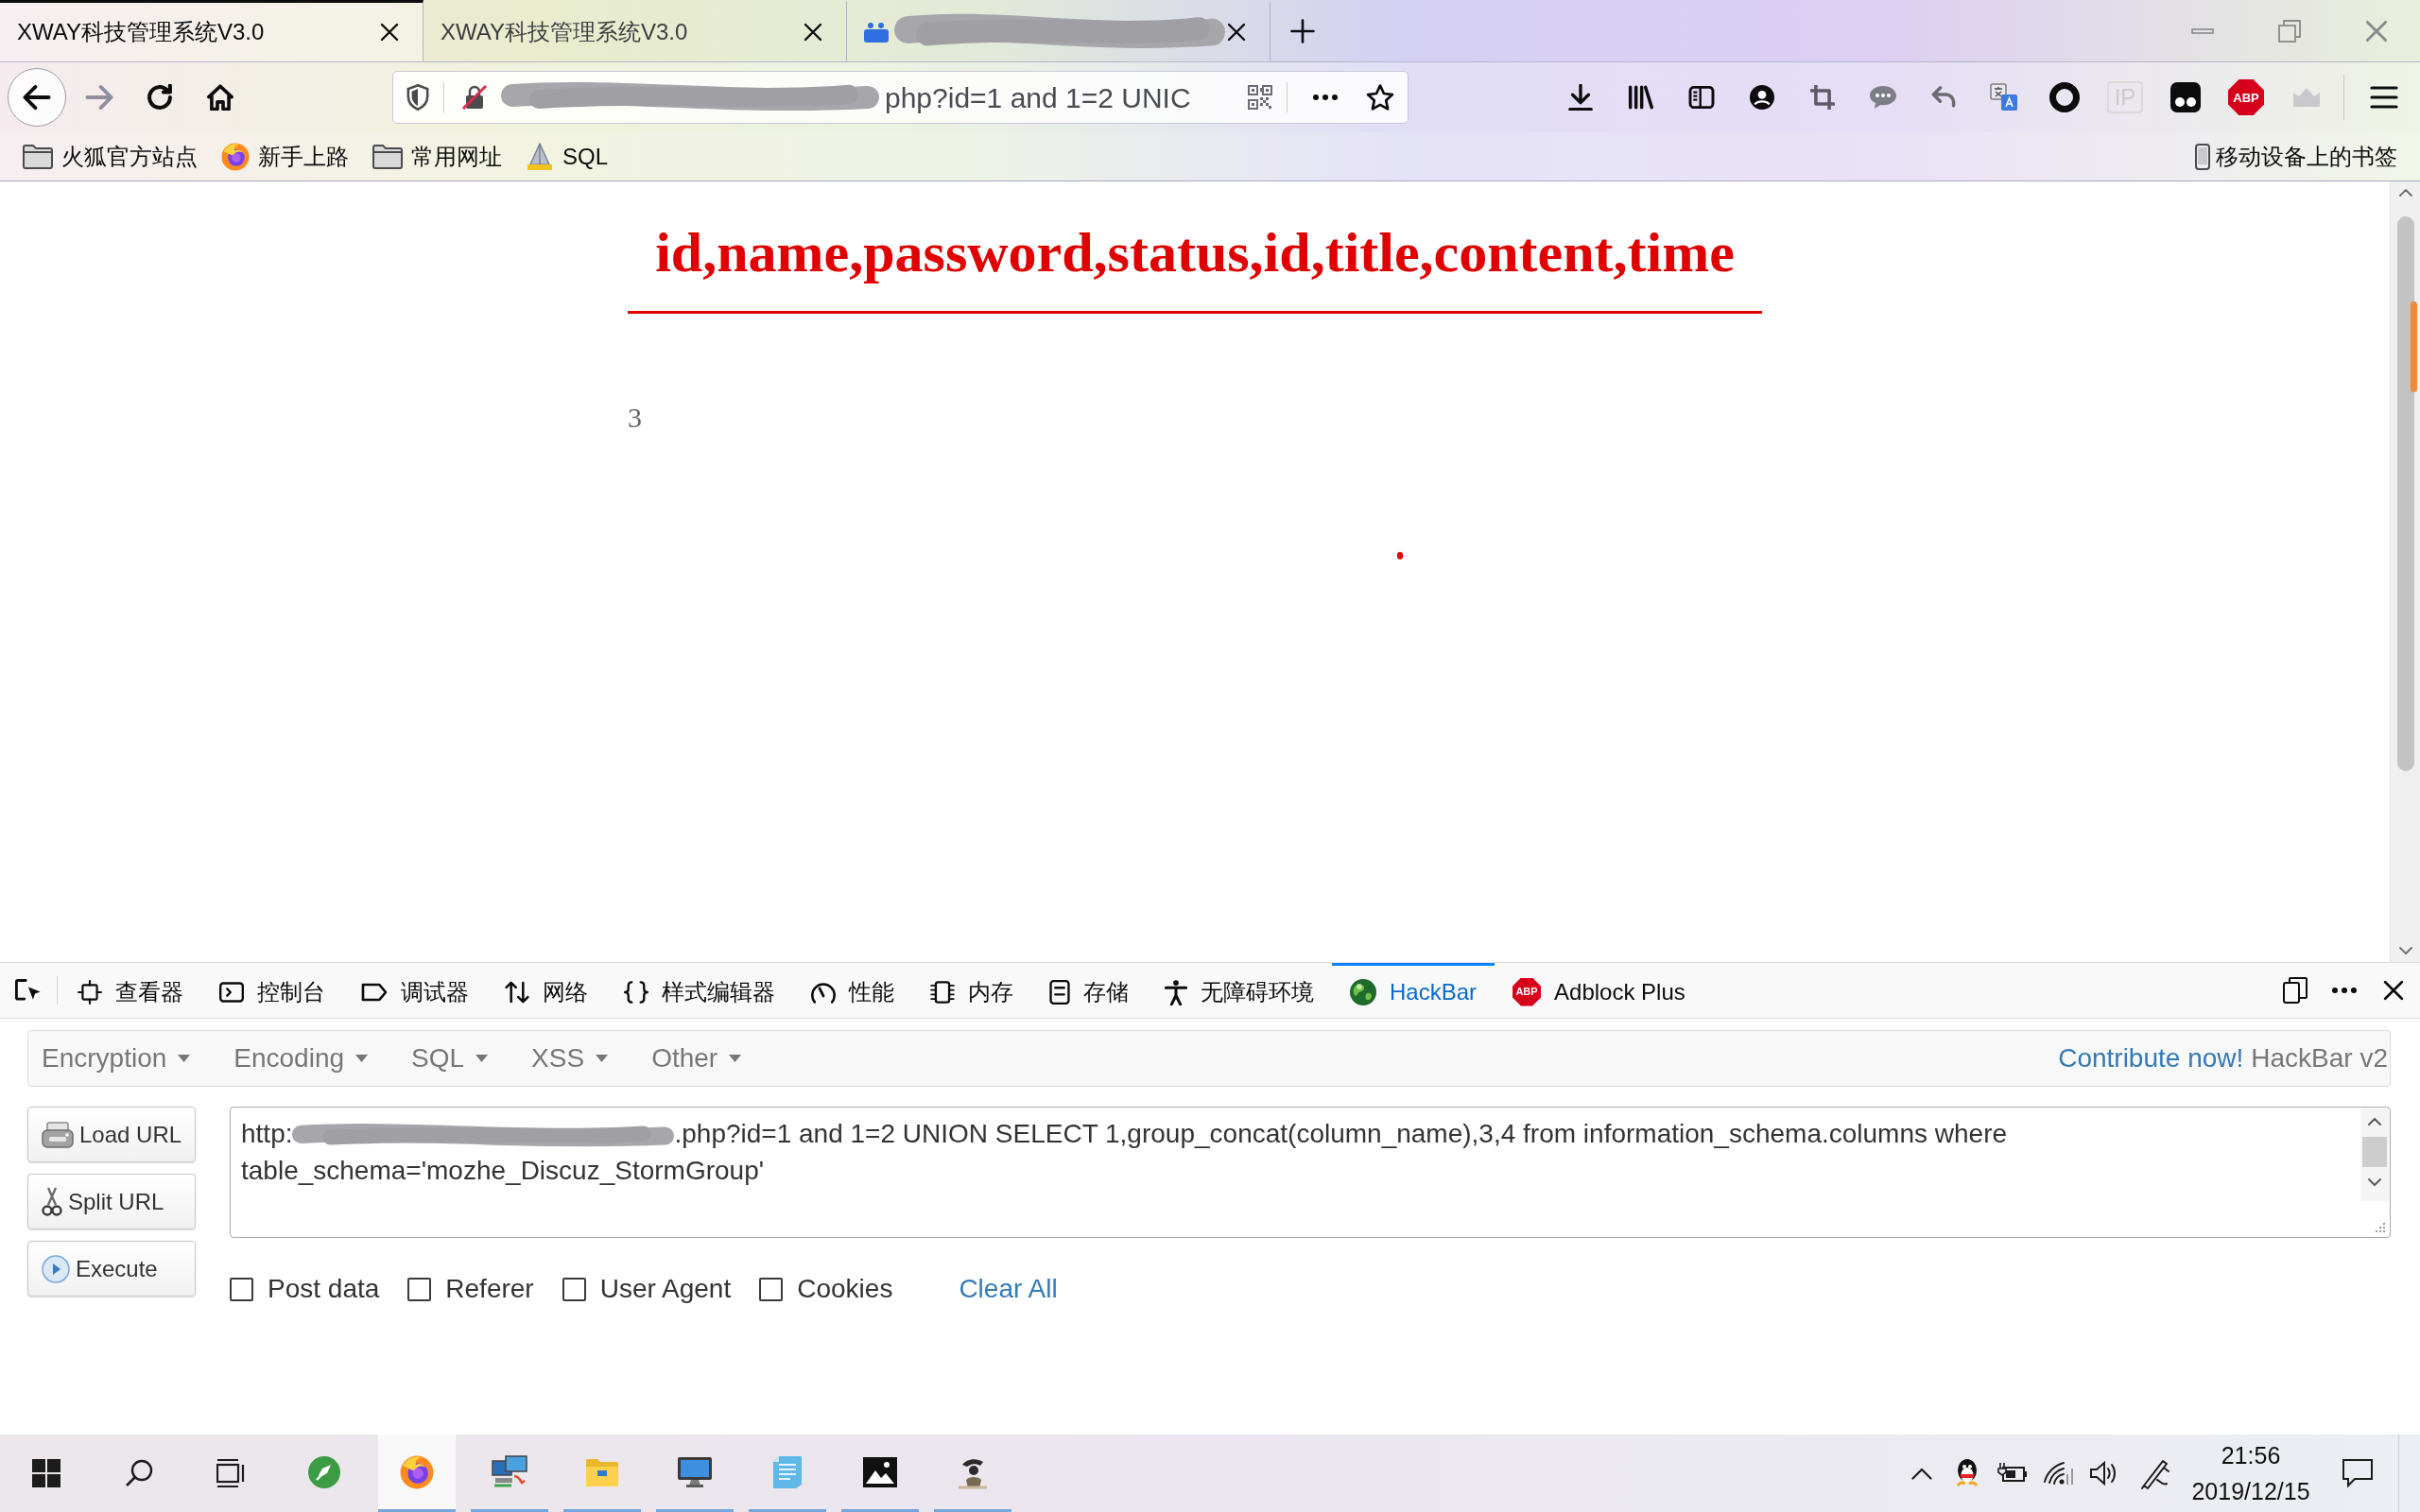 This screenshot has height=1512, width=2420. What do you see at coordinates (474, 97) in the screenshot?
I see `insecure-lock-icon` at bounding box center [474, 97].